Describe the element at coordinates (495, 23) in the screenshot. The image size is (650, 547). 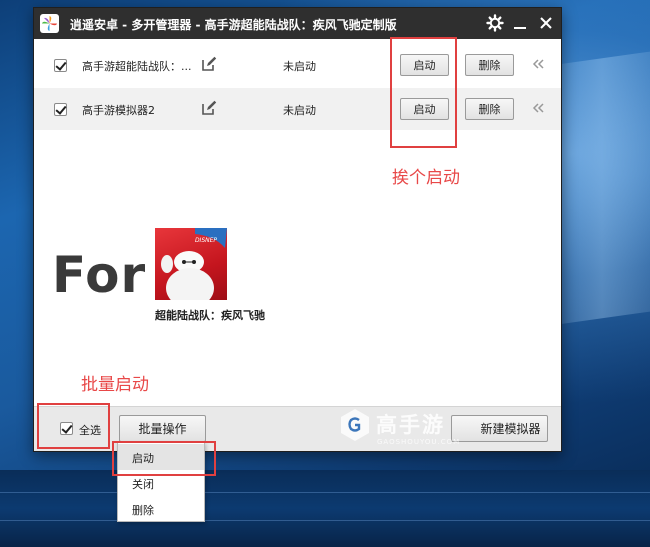
I see `gear-icon` at that location.